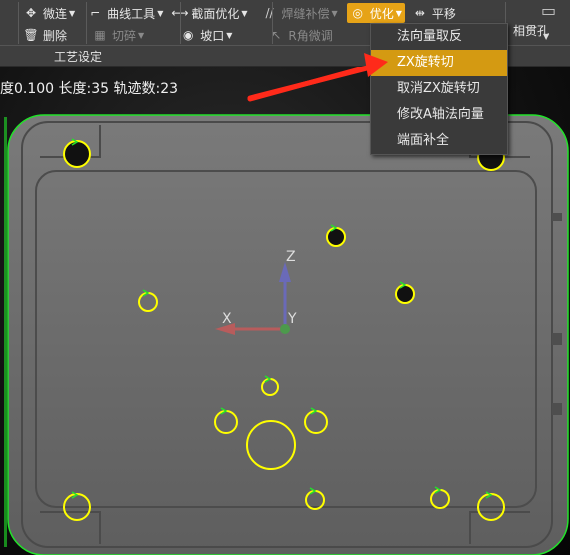 The height and width of the screenshot is (555, 570). What do you see at coordinates (100, 35) in the screenshot?
I see `grid-icon: ▦` at bounding box center [100, 35].